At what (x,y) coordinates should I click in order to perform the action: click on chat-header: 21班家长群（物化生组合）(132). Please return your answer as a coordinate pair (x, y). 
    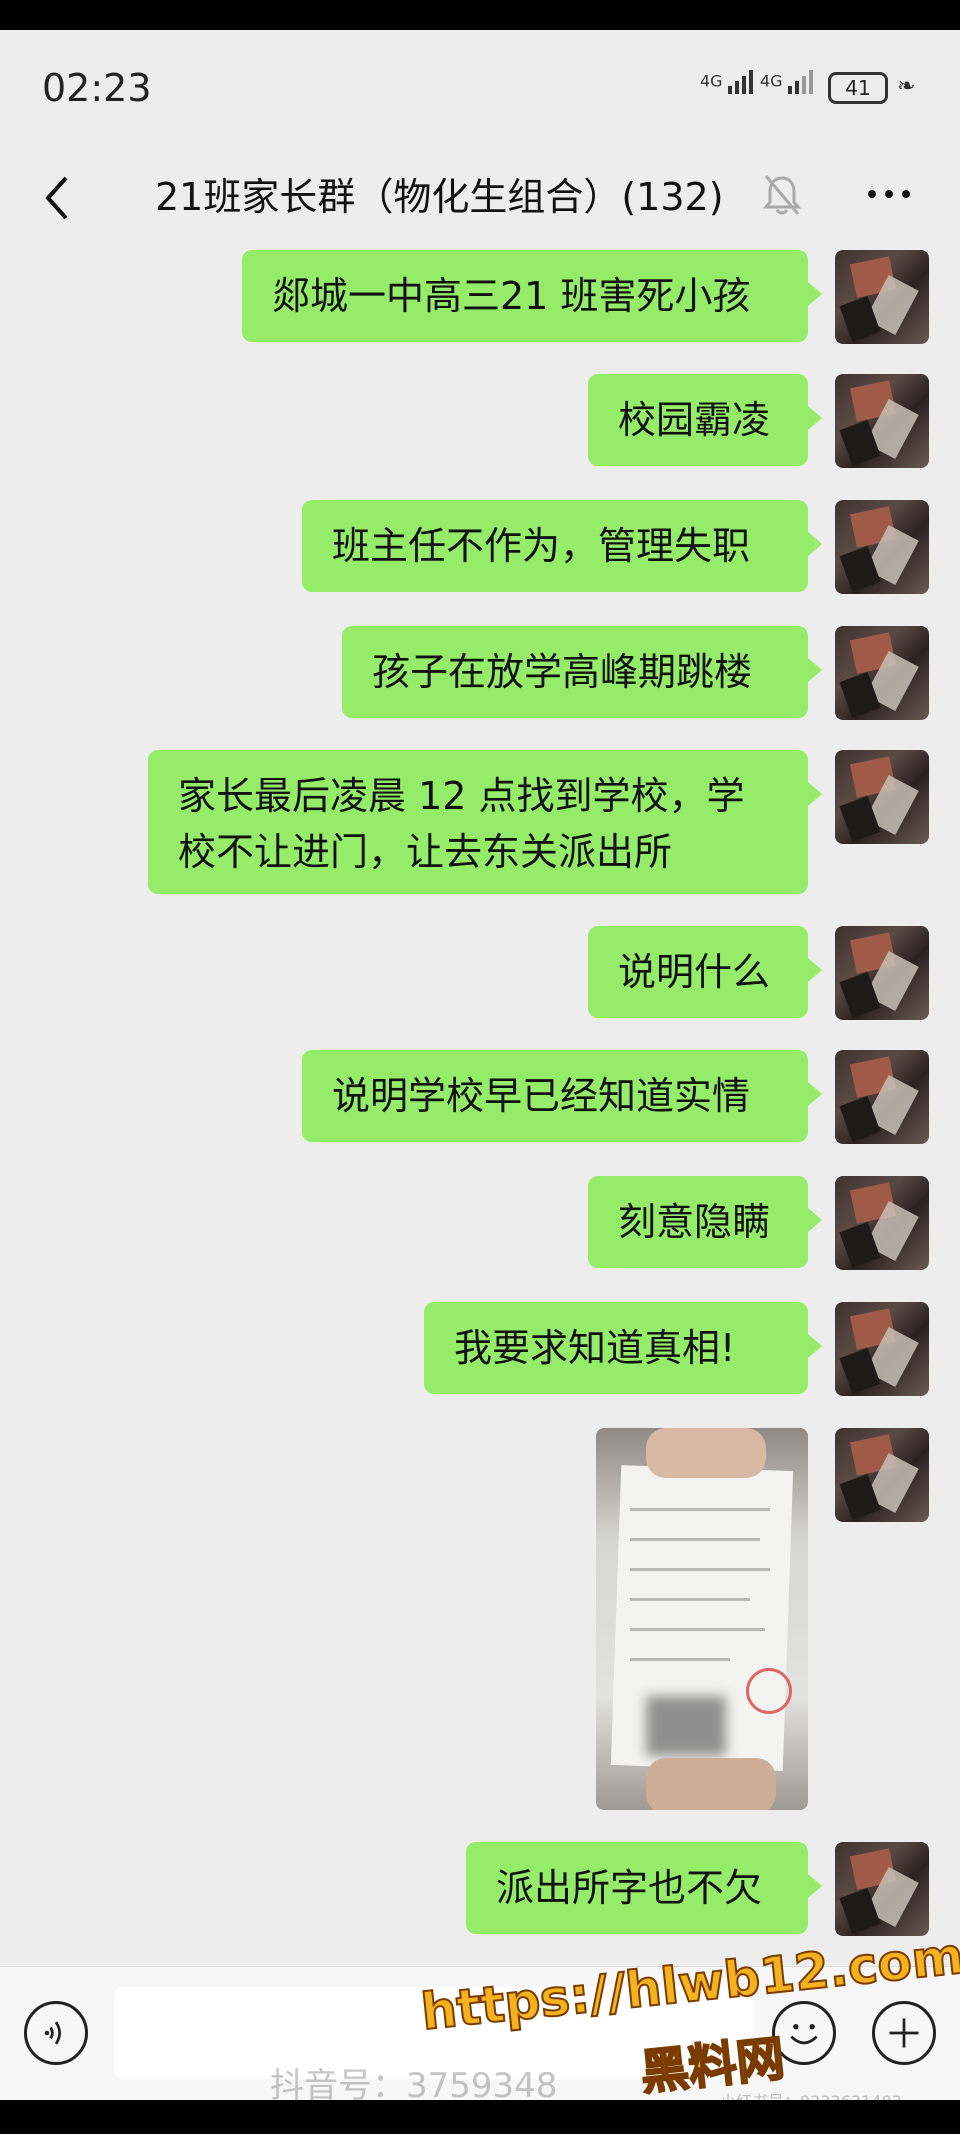
    Looking at the image, I should click on (480, 200).